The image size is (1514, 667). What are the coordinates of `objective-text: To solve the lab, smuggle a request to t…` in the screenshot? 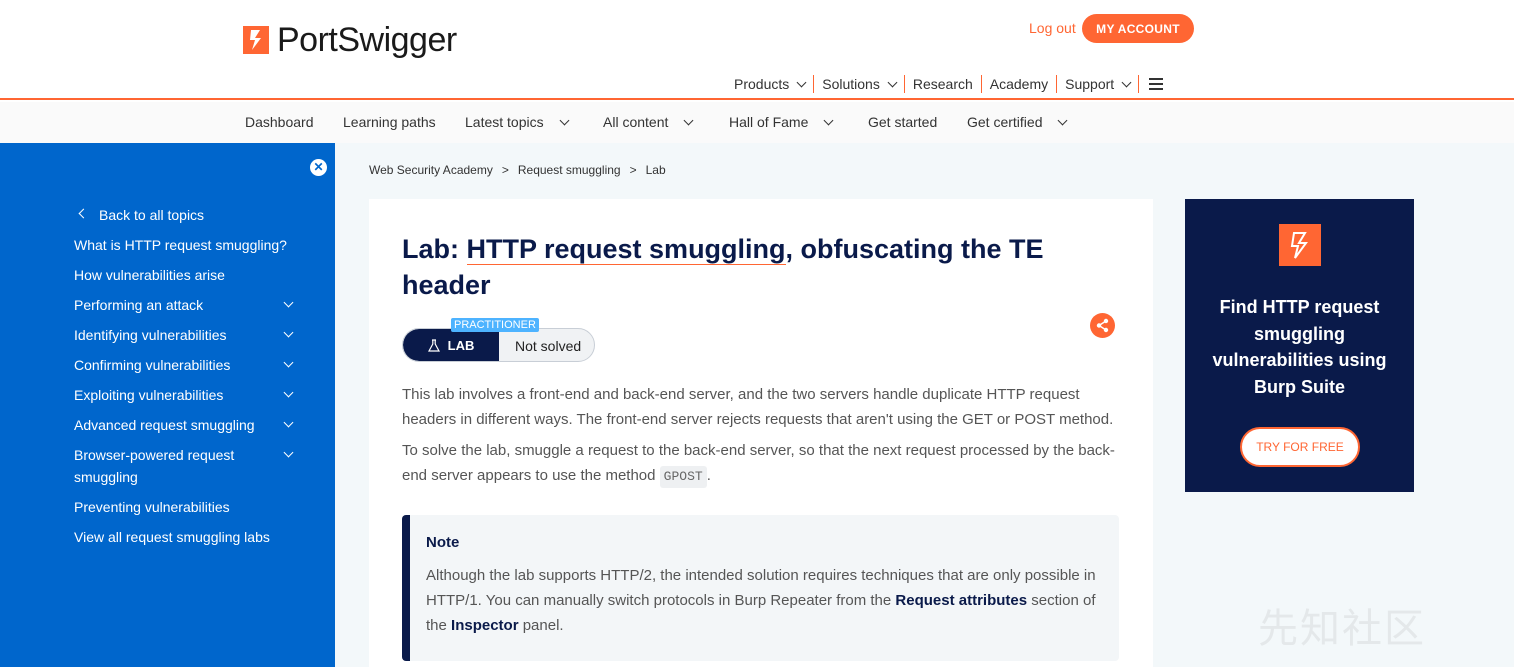 It's located at (758, 463).